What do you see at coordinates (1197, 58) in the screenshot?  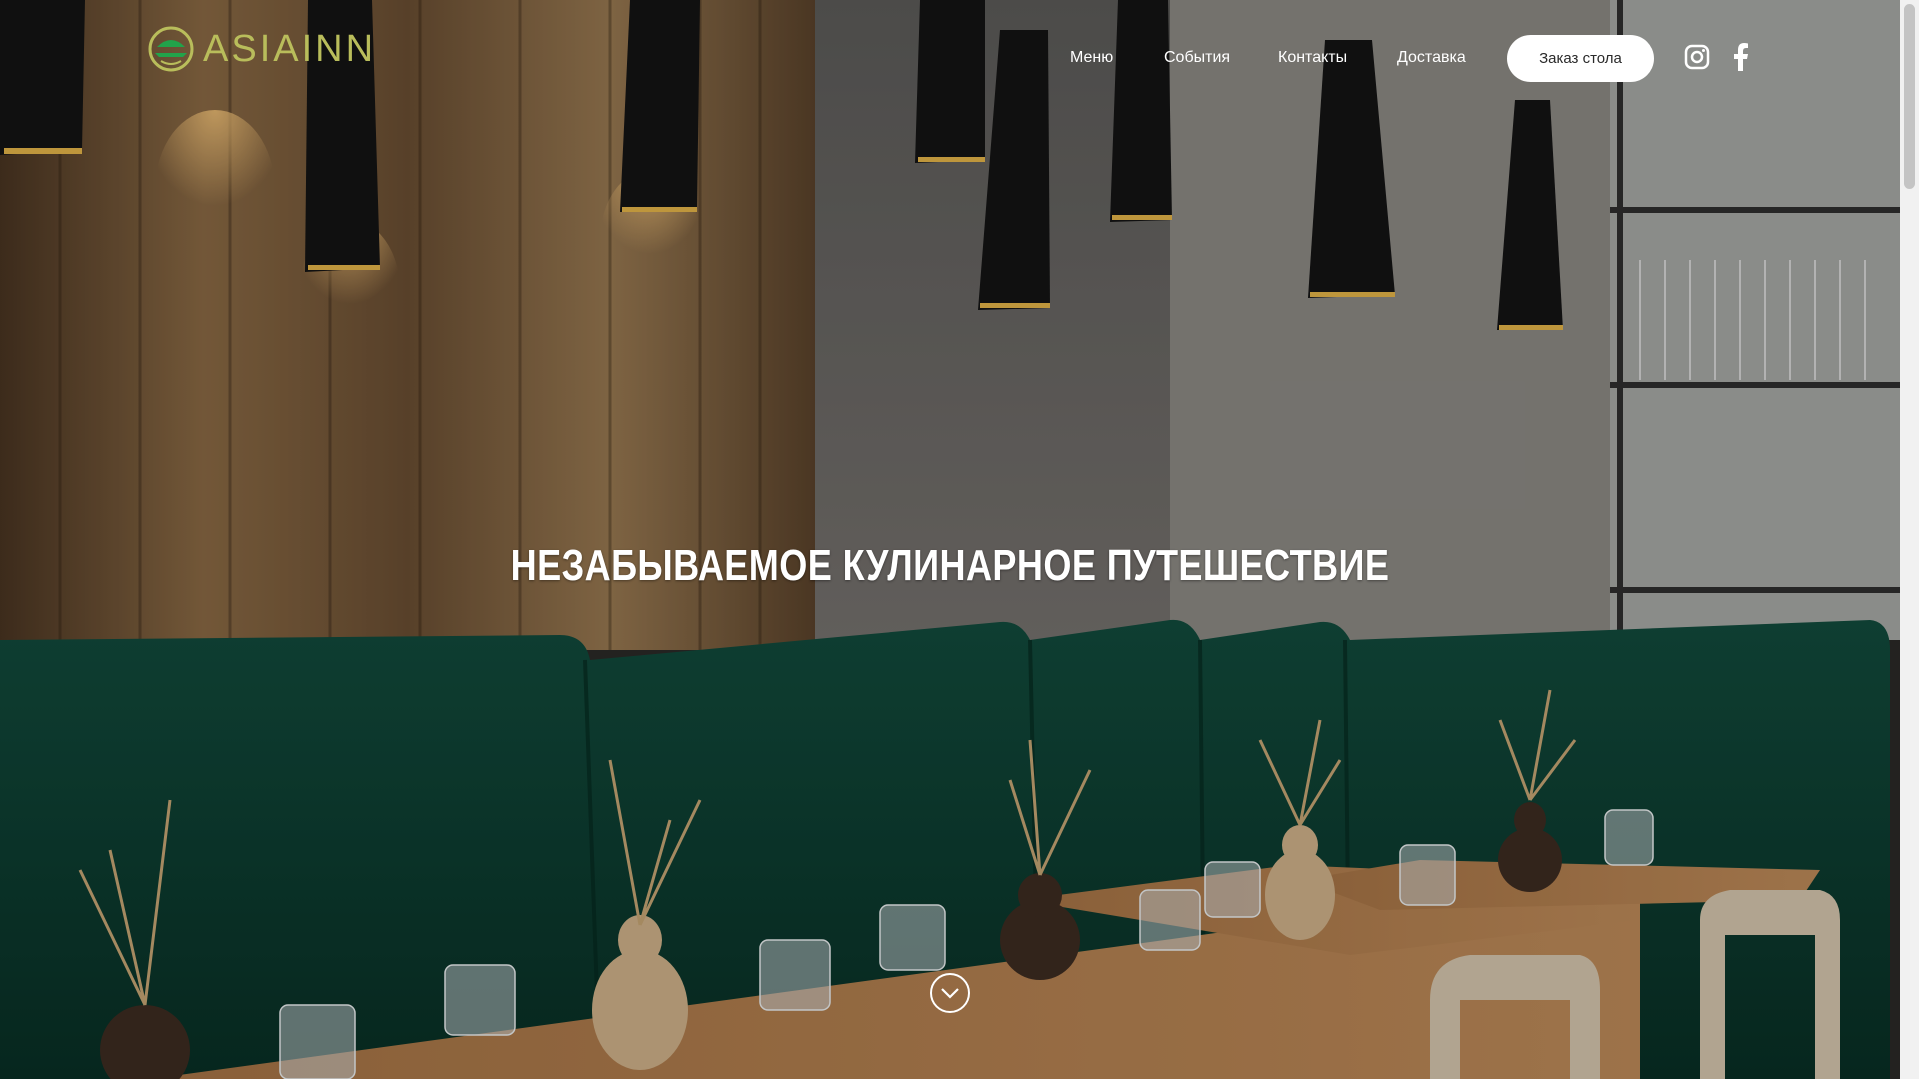 I see `nav-item-events: События` at bounding box center [1197, 58].